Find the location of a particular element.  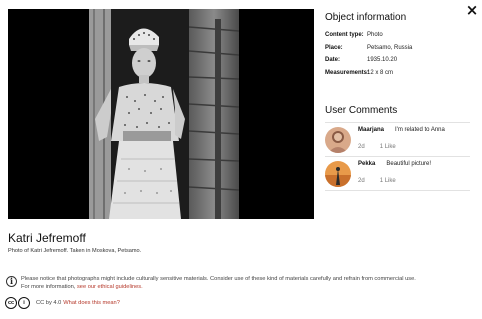

photo-title: Katri Jefremoff is located at coordinates (47, 238).